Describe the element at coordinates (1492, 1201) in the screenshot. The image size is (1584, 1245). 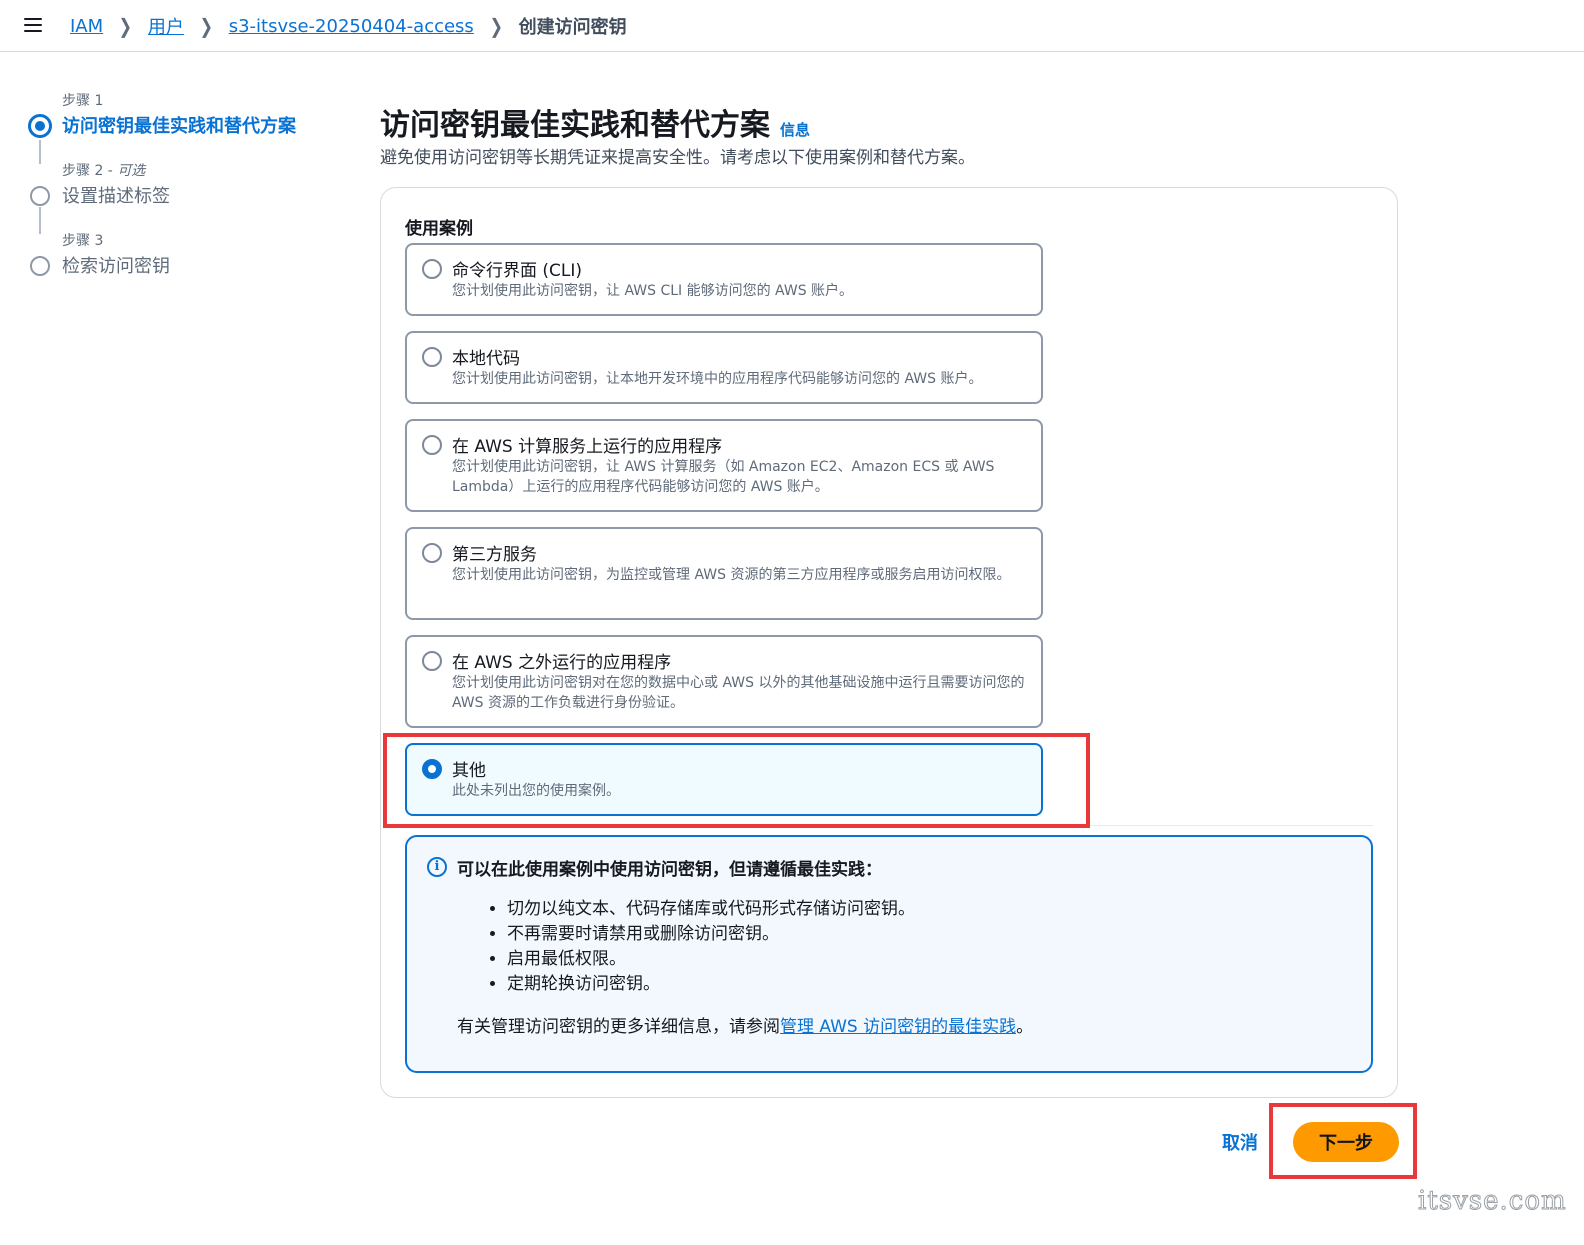
I see `watermark: itsvse.com` at that location.